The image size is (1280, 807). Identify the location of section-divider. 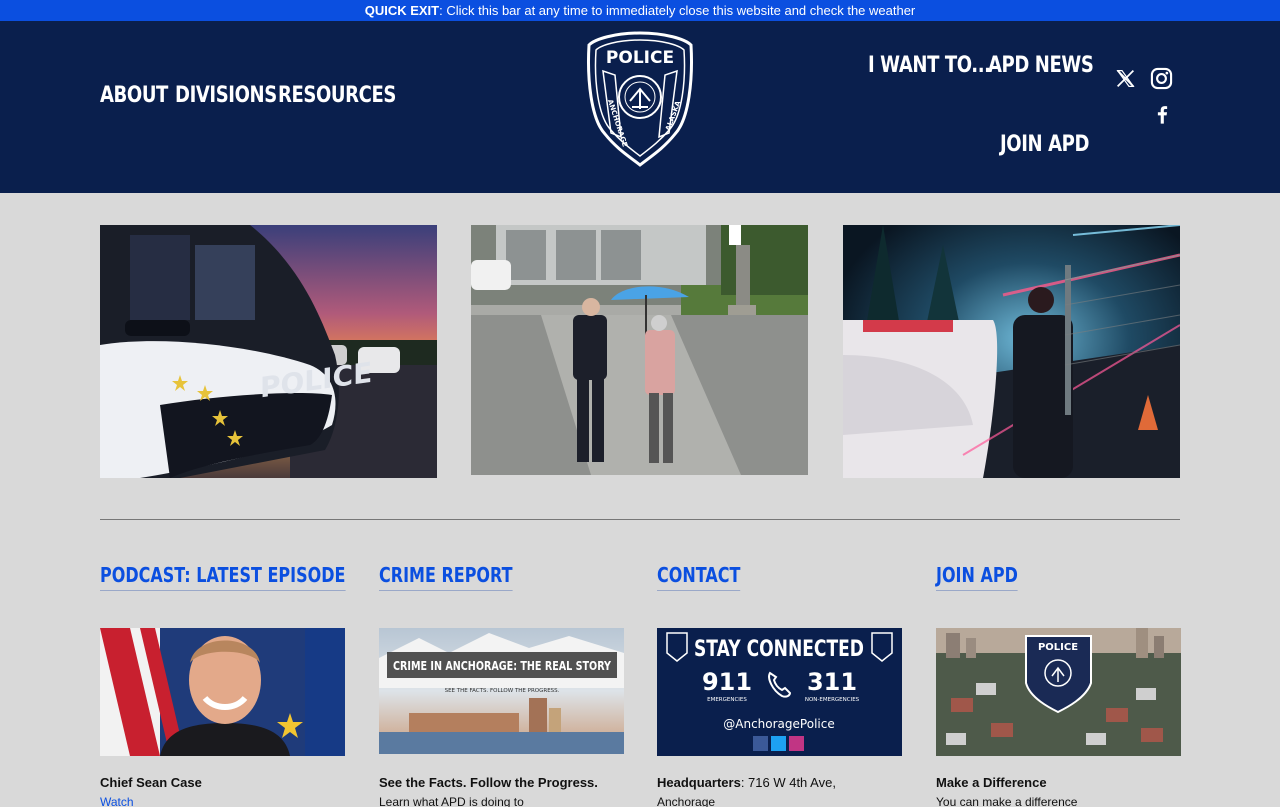
(640, 519).